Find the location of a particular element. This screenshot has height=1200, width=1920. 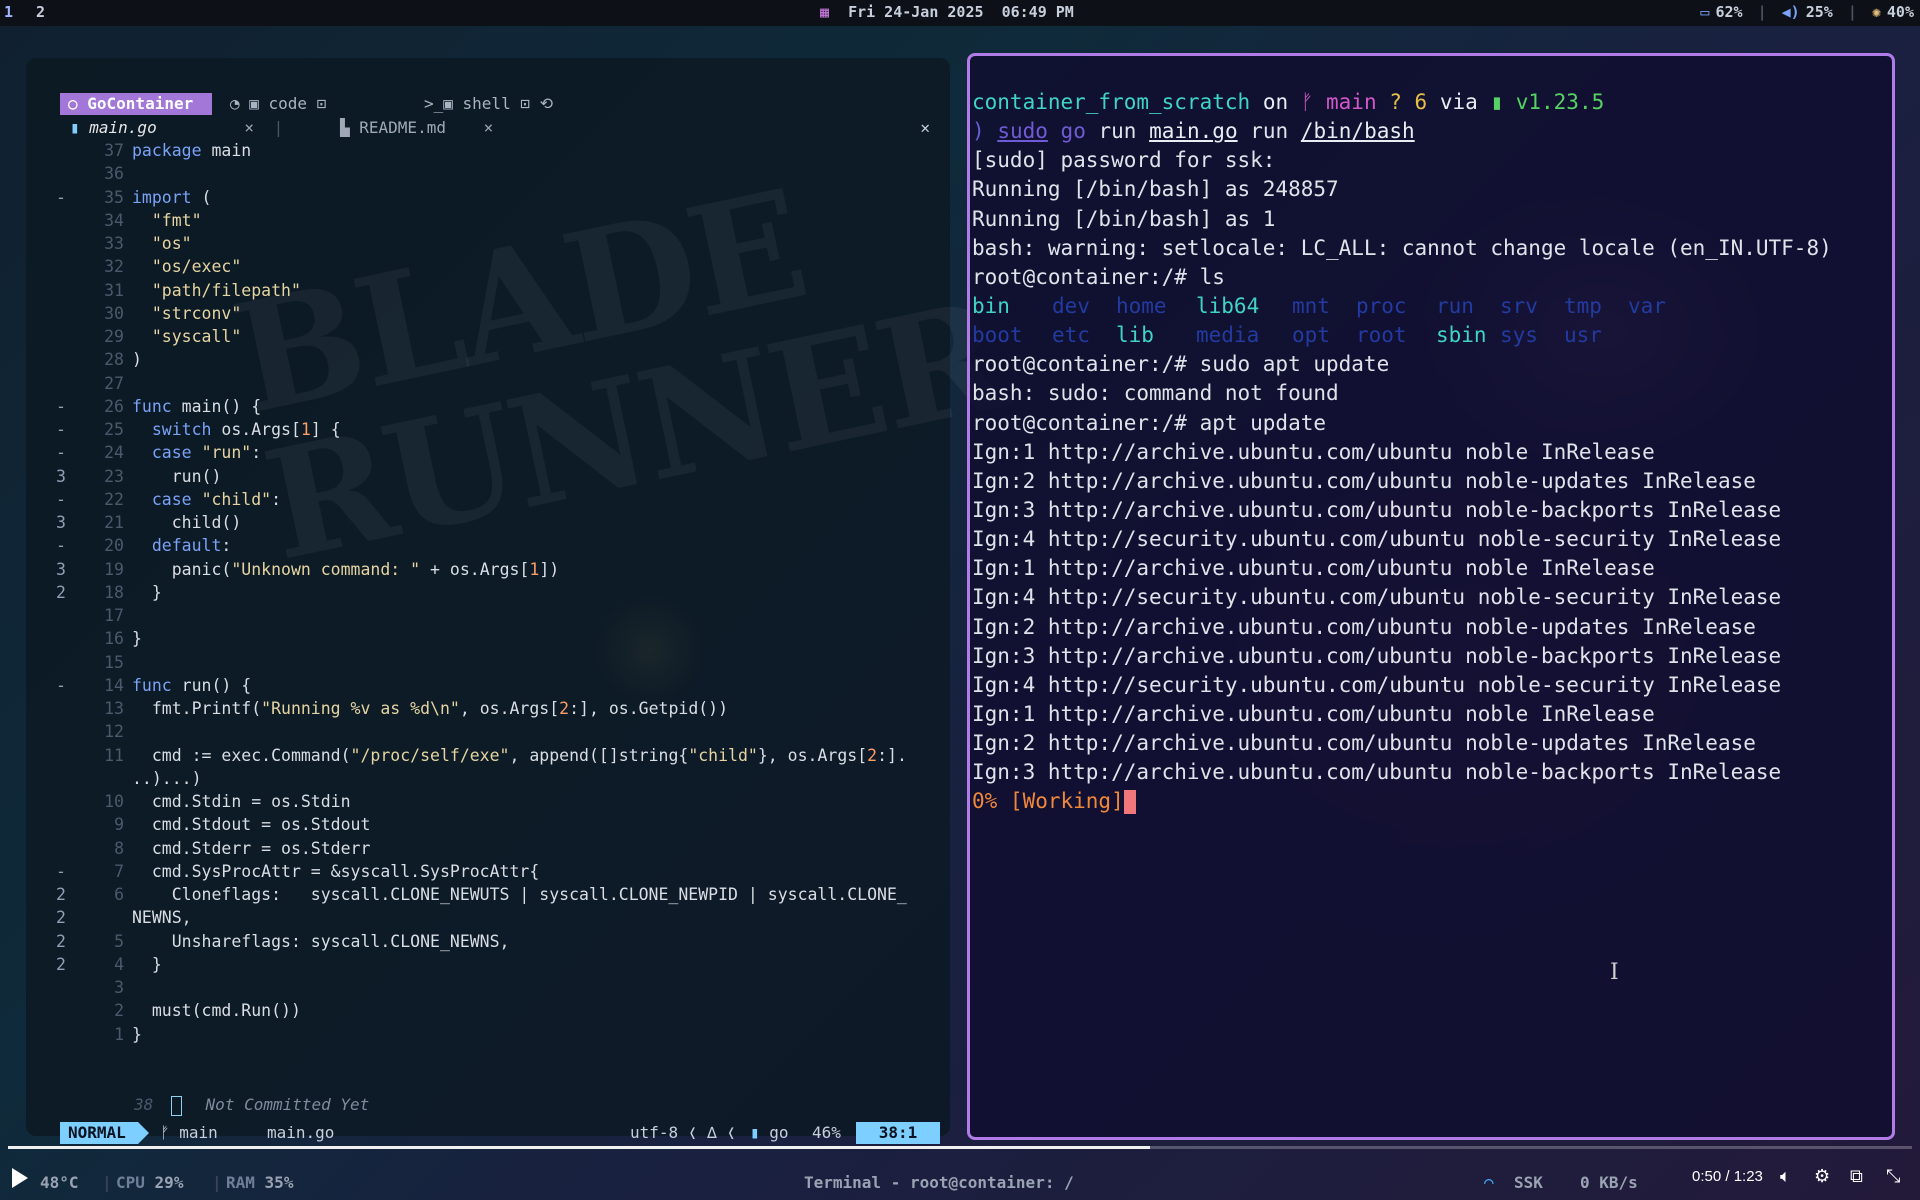

code-line: - 20 default: is located at coordinates (501, 545).